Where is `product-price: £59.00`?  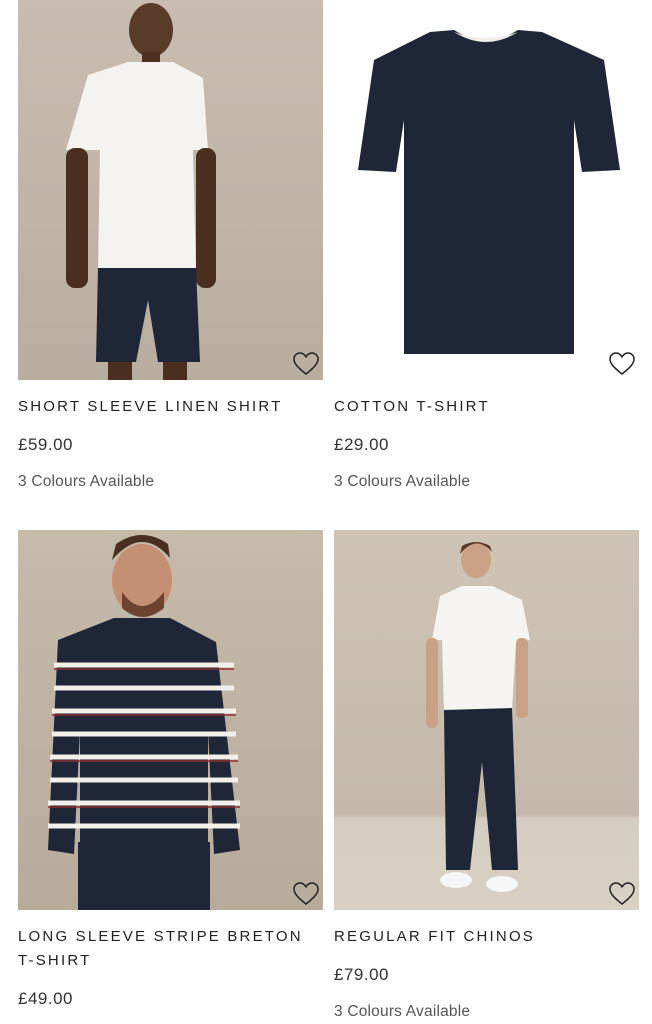
product-price: £59.00 is located at coordinates (45, 444).